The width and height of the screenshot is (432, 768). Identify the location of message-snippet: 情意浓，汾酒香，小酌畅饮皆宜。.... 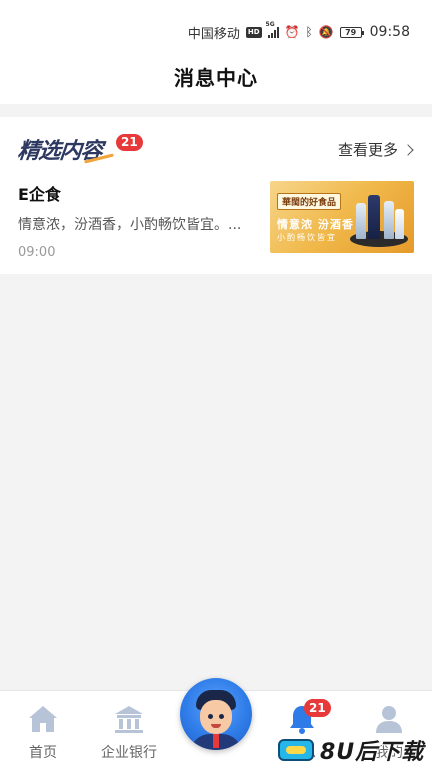
(130, 225).